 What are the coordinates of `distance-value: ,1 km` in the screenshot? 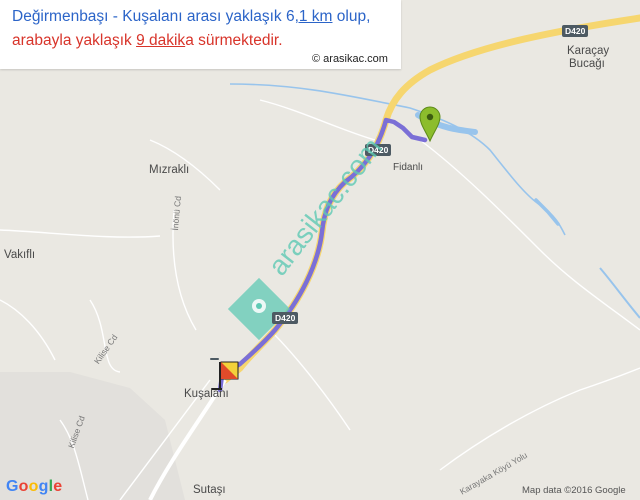 It's located at (313, 16).